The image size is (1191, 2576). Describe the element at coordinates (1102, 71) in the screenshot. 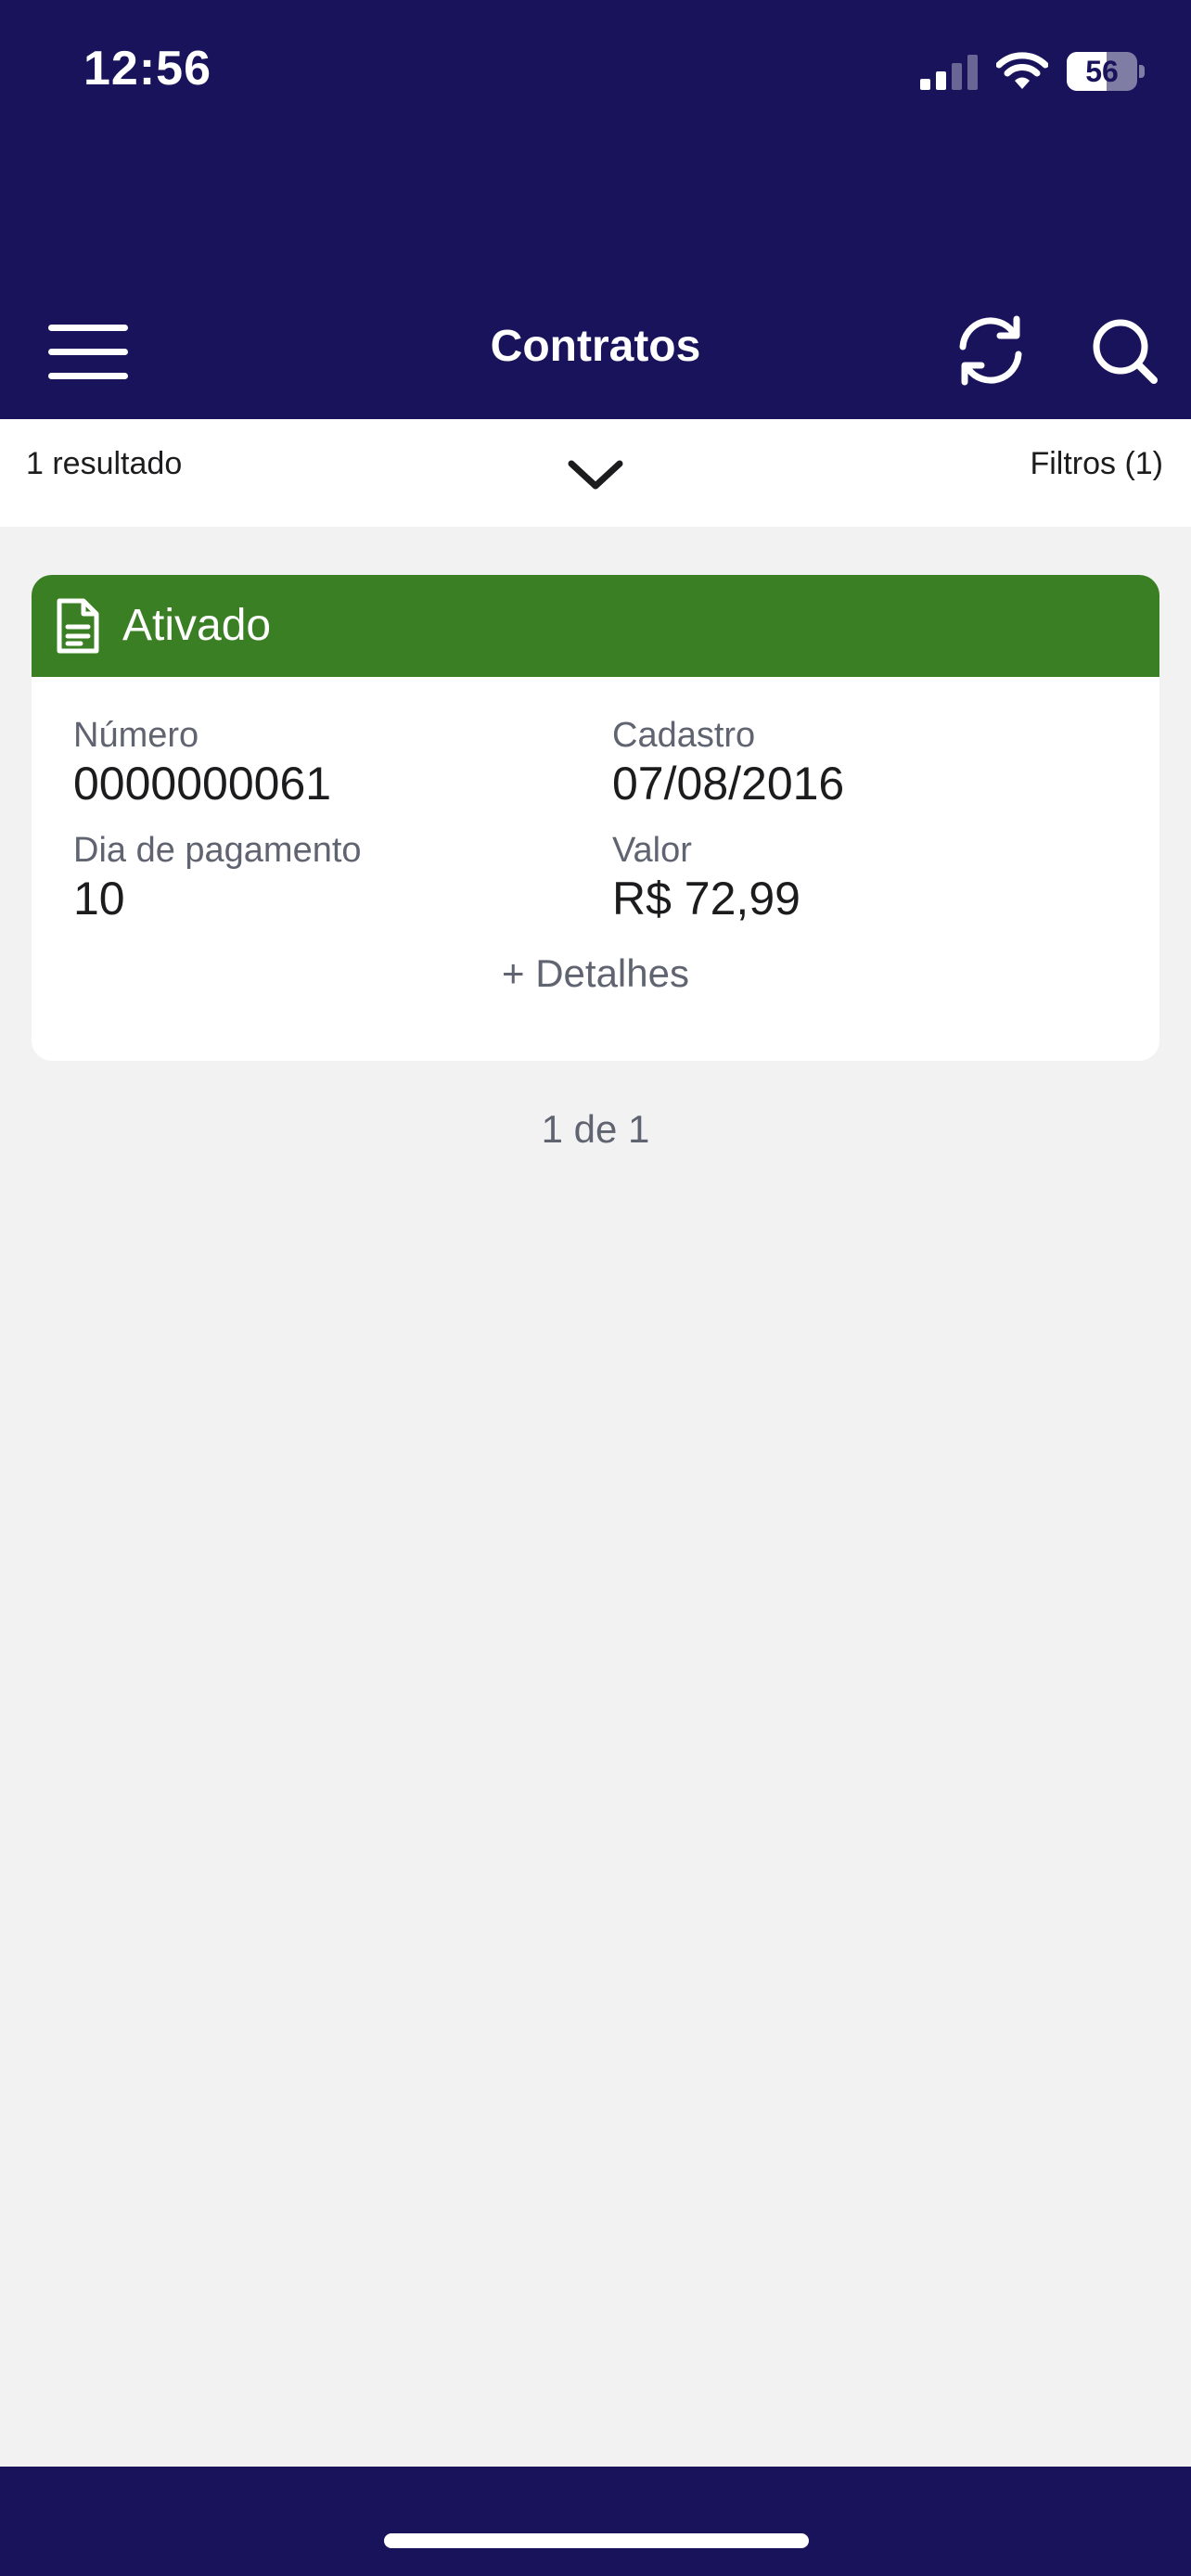

I see `battery-level: 56` at that location.